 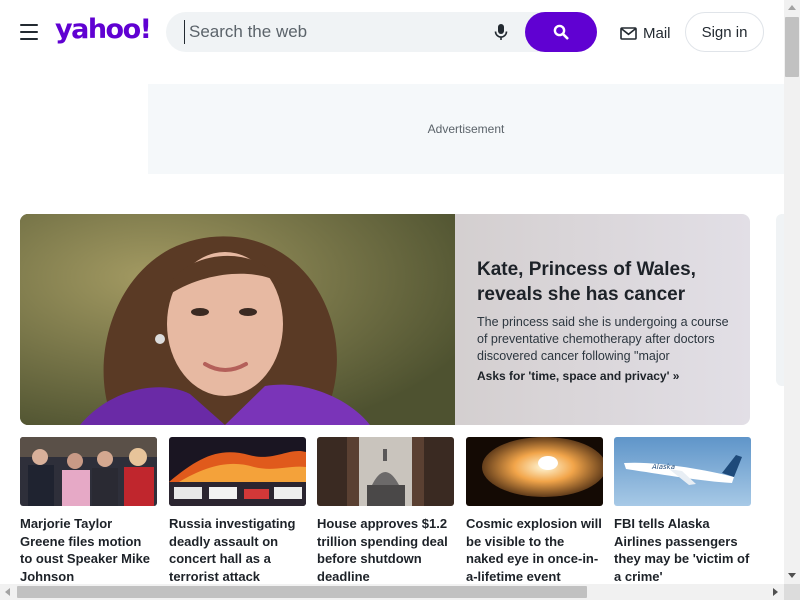 I want to click on sign-in-button: Sign in, so click(x=724, y=32).